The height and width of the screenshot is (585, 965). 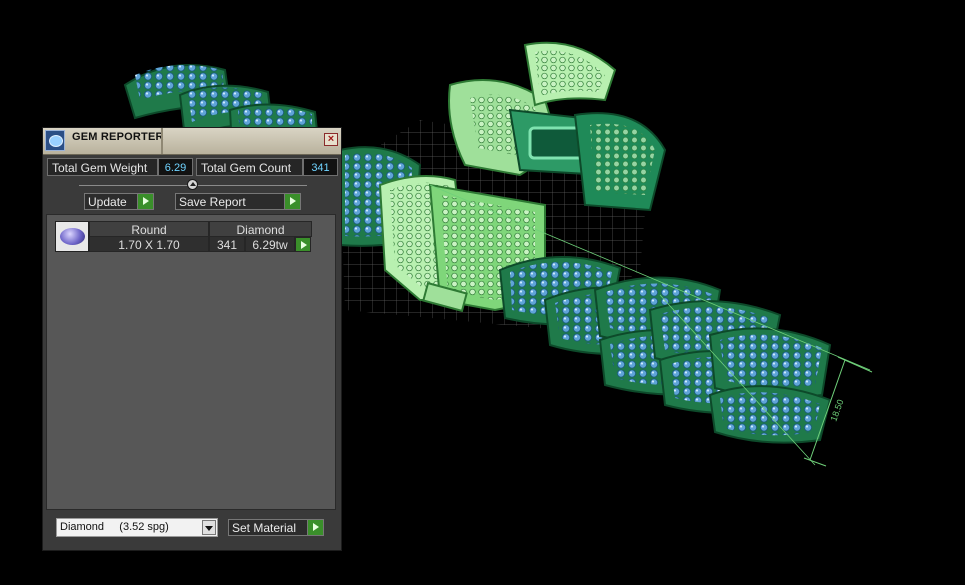 I want to click on update-button-label: Update, so click(x=107, y=202).